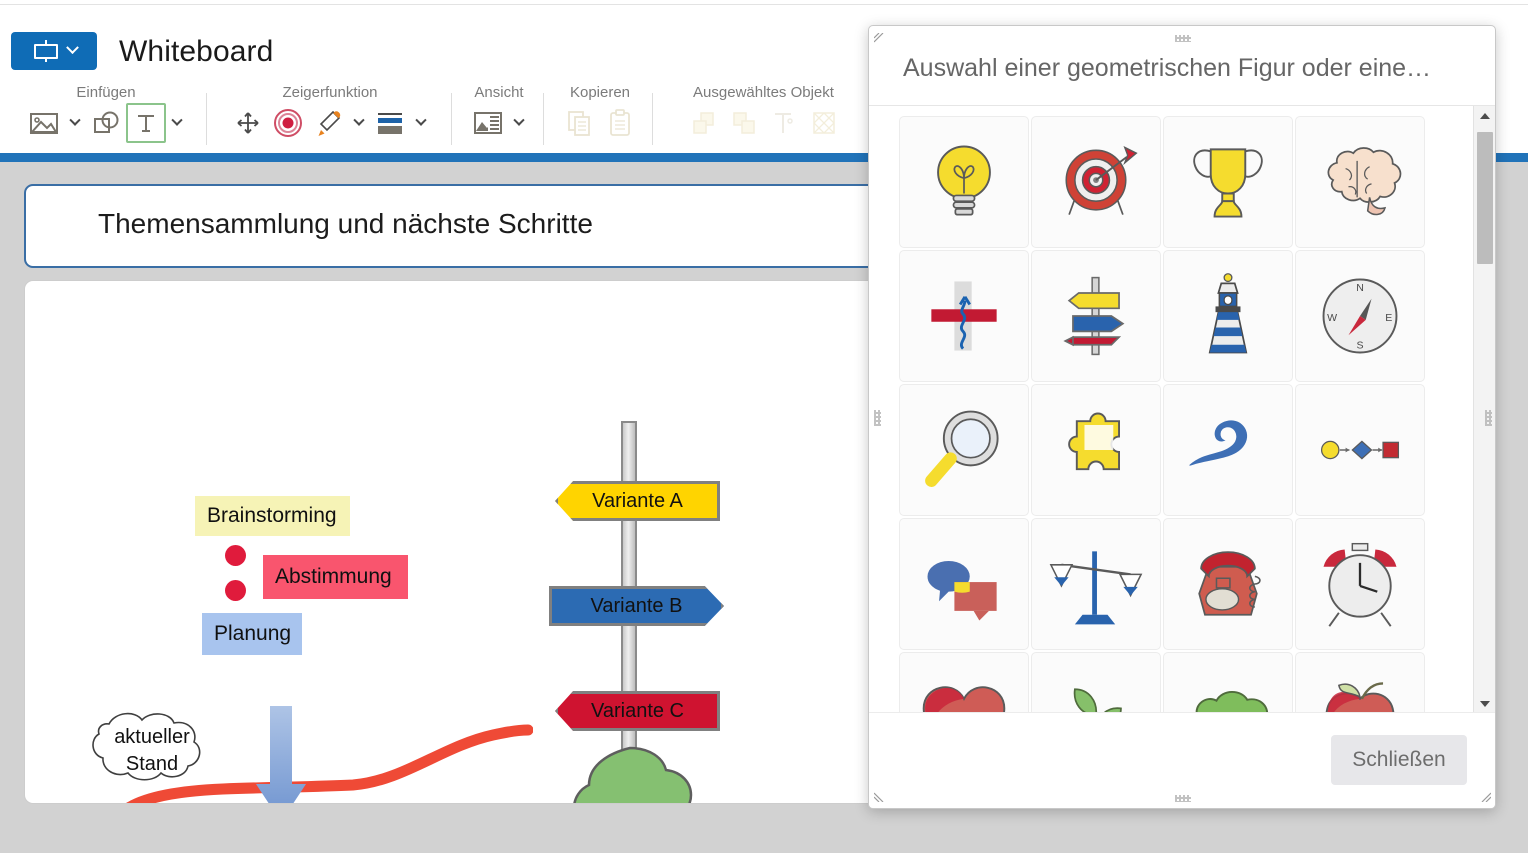 The image size is (1528, 853). I want to click on scroll-down-arrow-icon, so click(1484, 704).